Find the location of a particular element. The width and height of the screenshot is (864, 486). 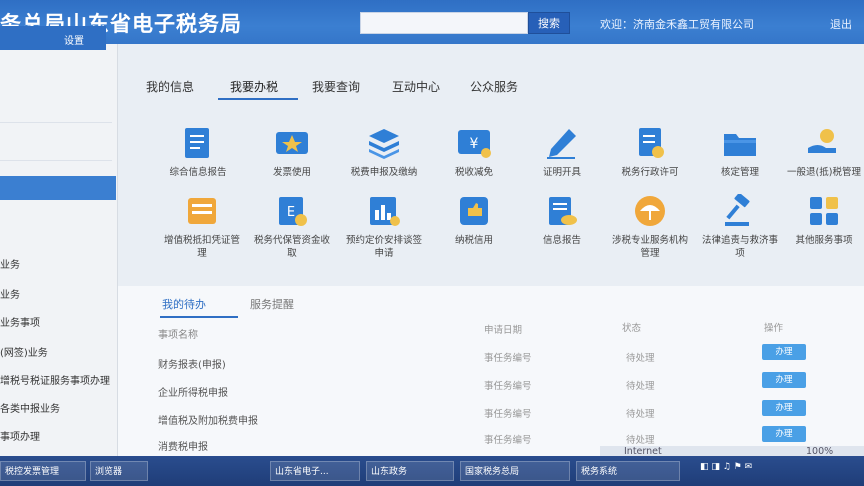

pen-icon is located at coordinates (562, 143).